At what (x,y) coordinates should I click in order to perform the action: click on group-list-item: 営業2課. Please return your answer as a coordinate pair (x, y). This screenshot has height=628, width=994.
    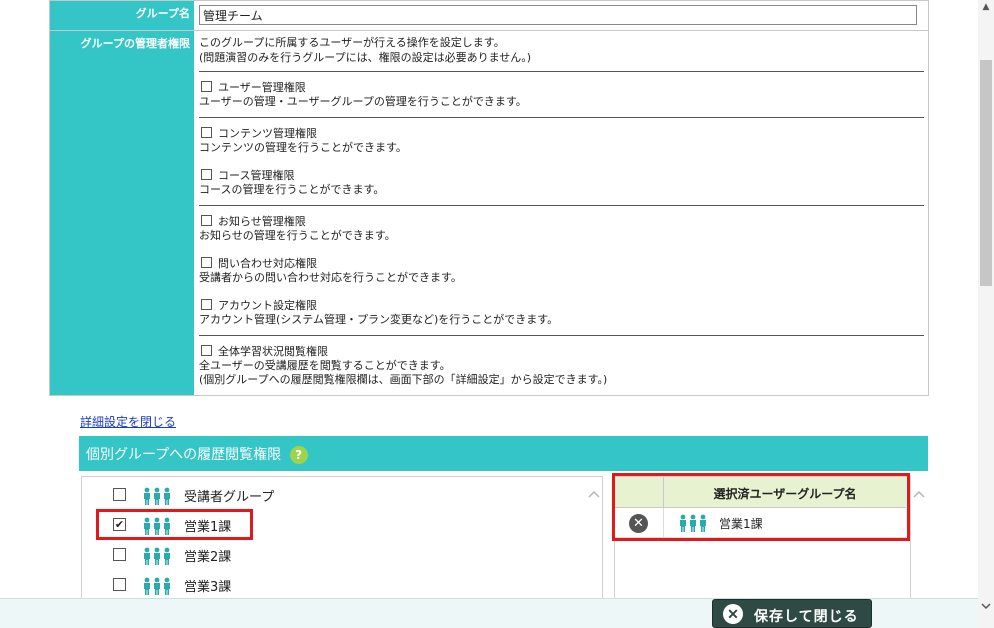
    Looking at the image, I should click on (334, 554).